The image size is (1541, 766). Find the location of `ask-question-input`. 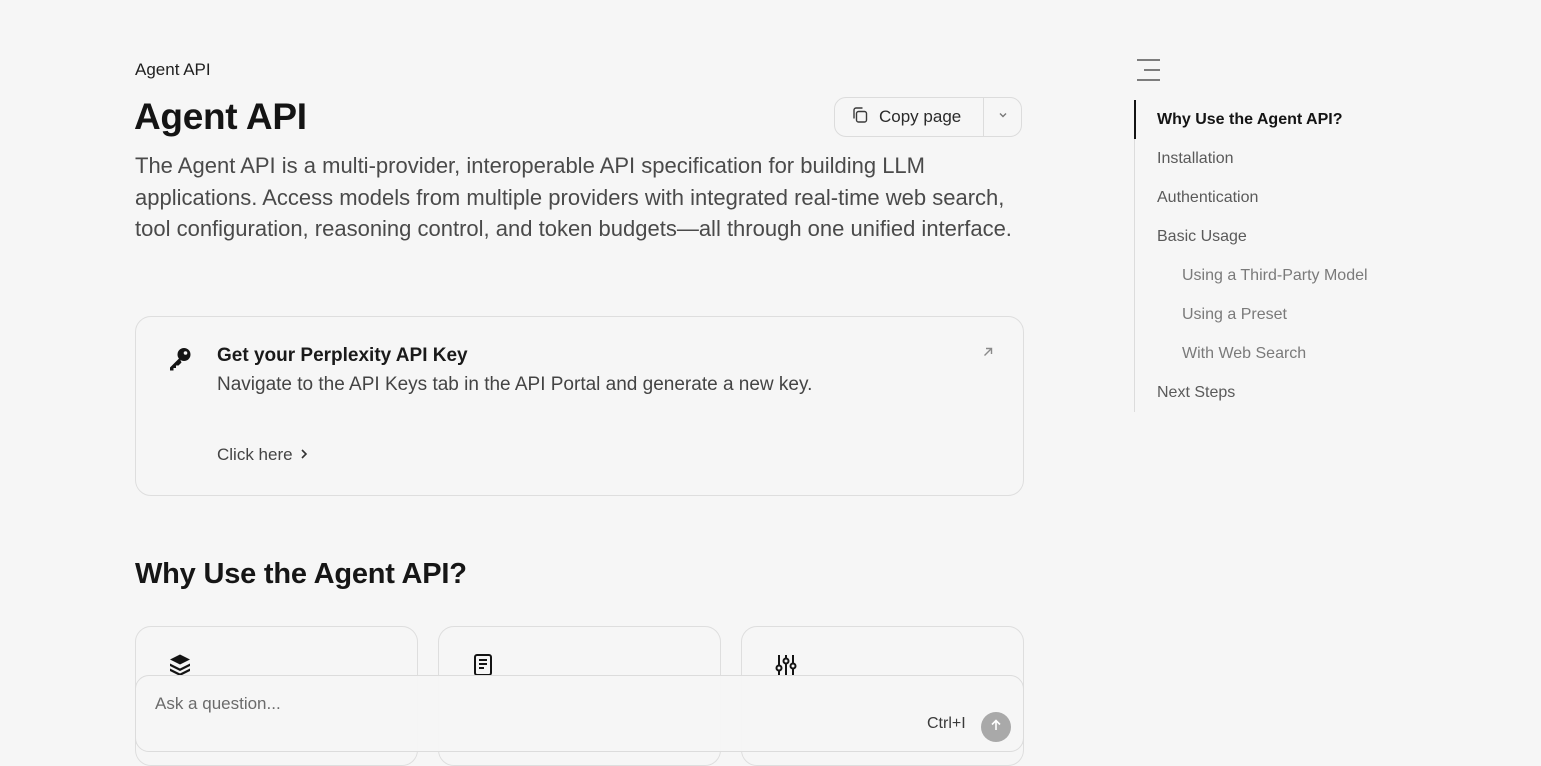

ask-question-input is located at coordinates (535, 704).